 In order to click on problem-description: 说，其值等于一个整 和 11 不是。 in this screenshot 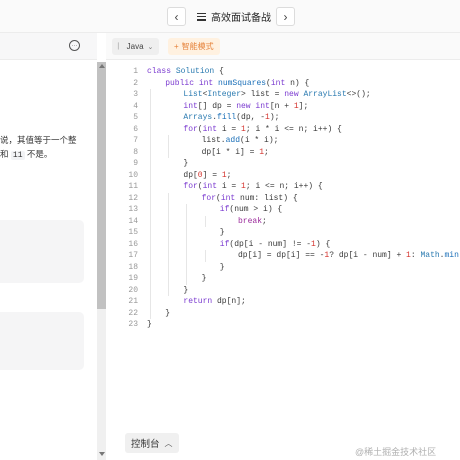, I will do `click(48, 148)`.